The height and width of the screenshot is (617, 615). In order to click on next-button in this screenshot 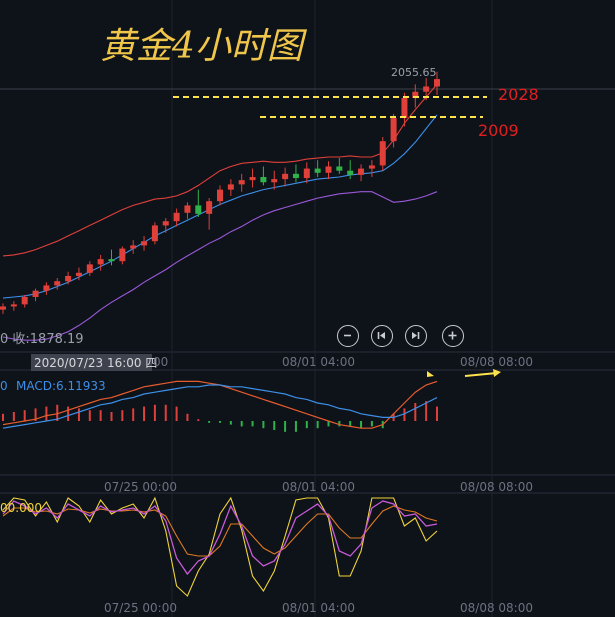, I will do `click(416, 336)`.